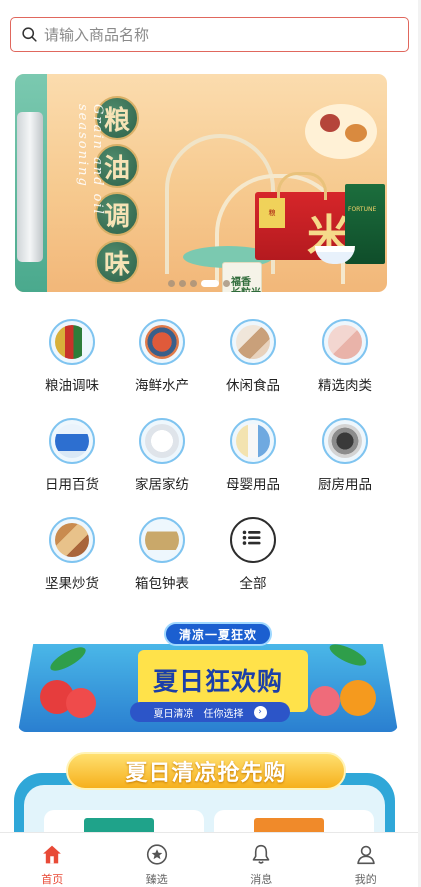 This screenshot has width=421, height=887. I want to click on promo-cta-right: 任你选择, so click(223, 714).